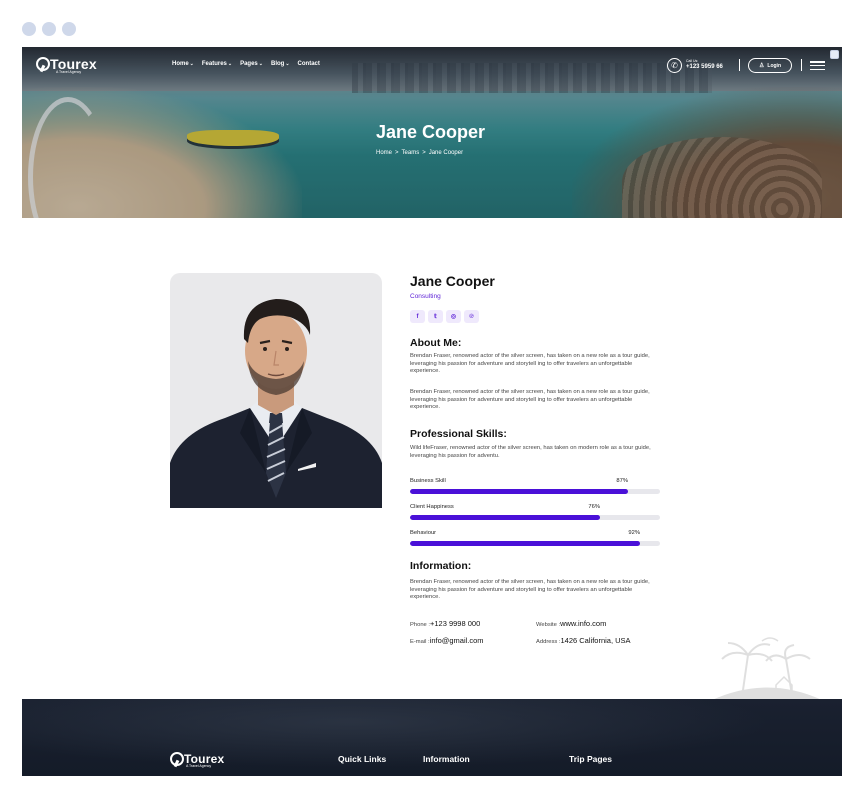  I want to click on twitter-icon: 𝕥, so click(435, 316).